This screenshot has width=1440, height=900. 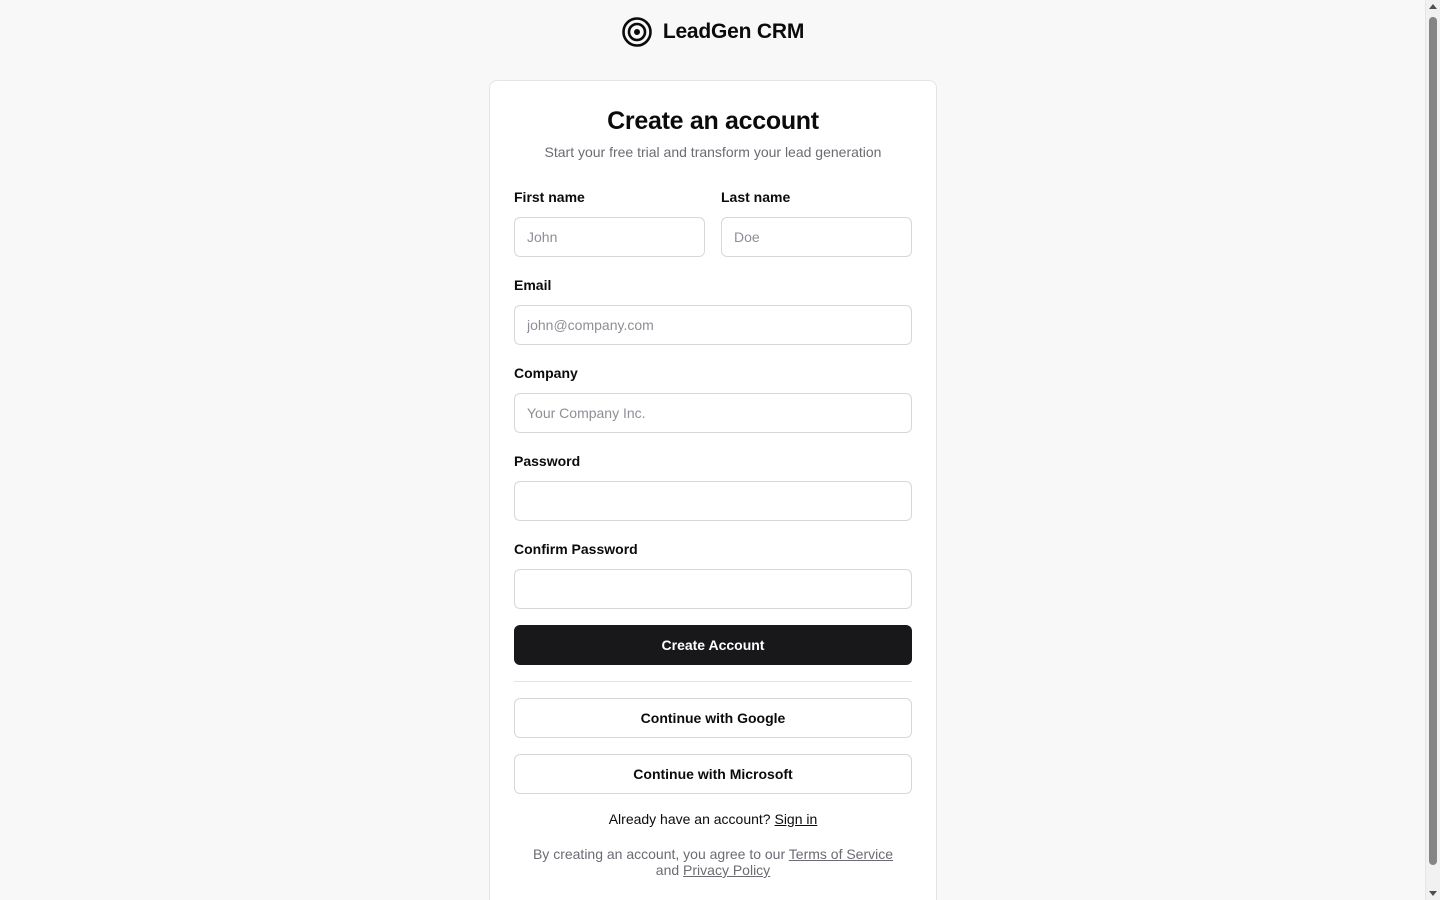 What do you see at coordinates (713, 501) in the screenshot?
I see `password-input` at bounding box center [713, 501].